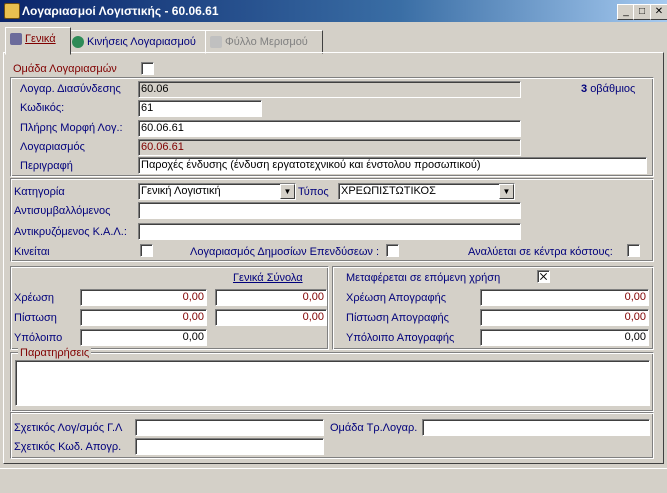  I want to click on counterparty-label: Αντισυμβαλλόμενος, so click(62, 211).